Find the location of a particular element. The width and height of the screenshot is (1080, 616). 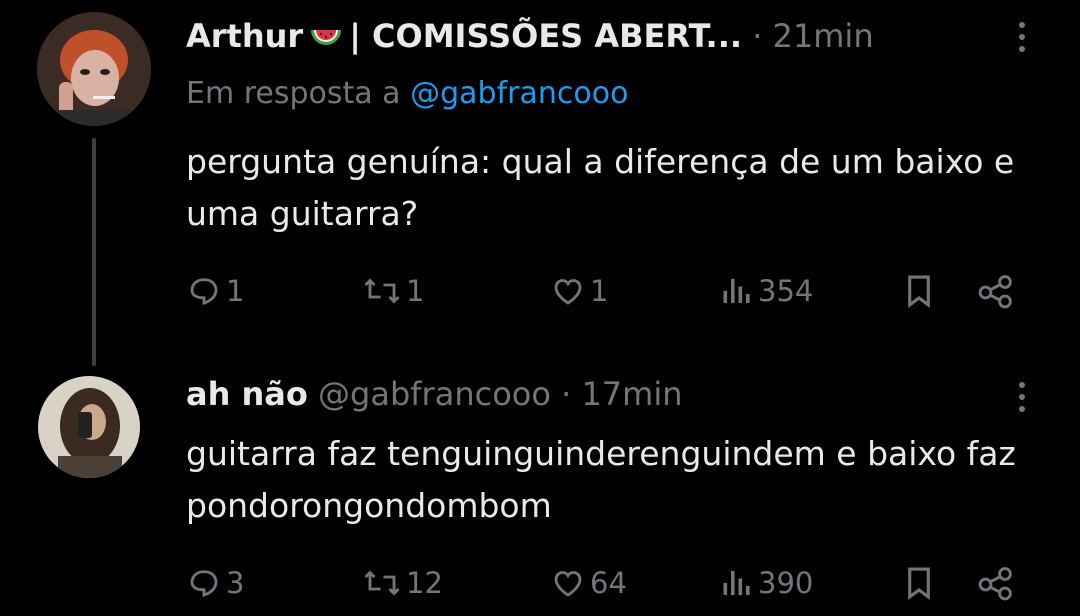

author-name: Arthur is located at coordinates (244, 36).